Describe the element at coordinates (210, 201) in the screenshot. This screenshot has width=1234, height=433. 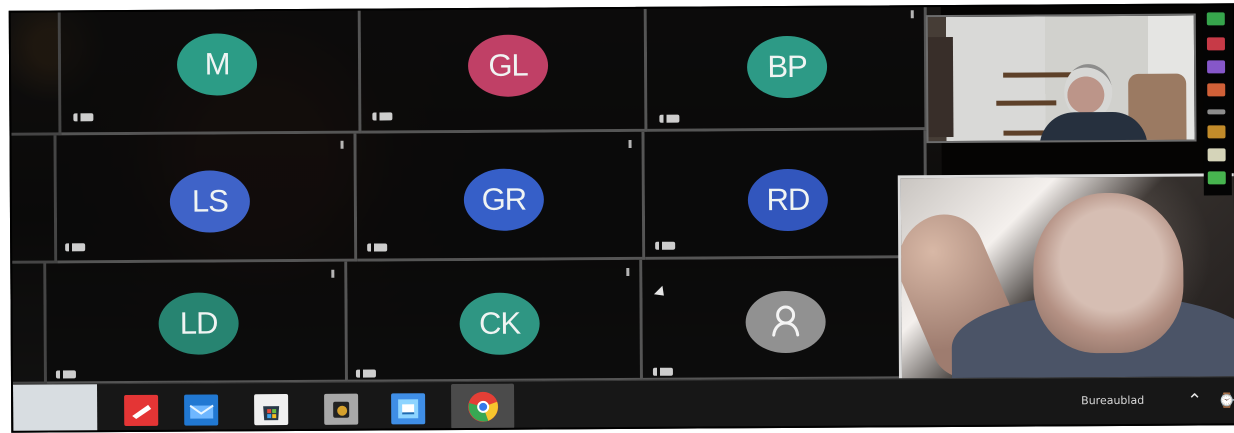
I see `participant-avatar-ls: LS` at that location.